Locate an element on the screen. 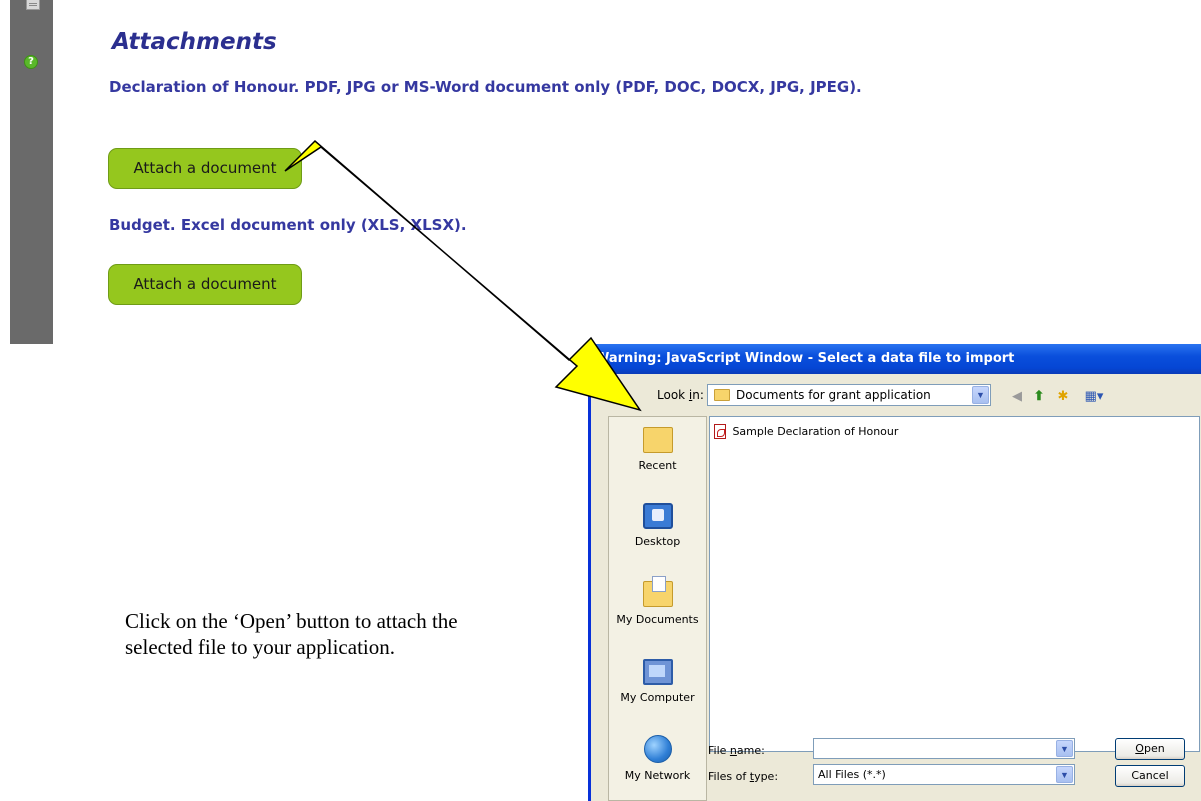 Image resolution: width=1201 pixels, height=801 pixels. recent-folder-icon is located at coordinates (657, 440).